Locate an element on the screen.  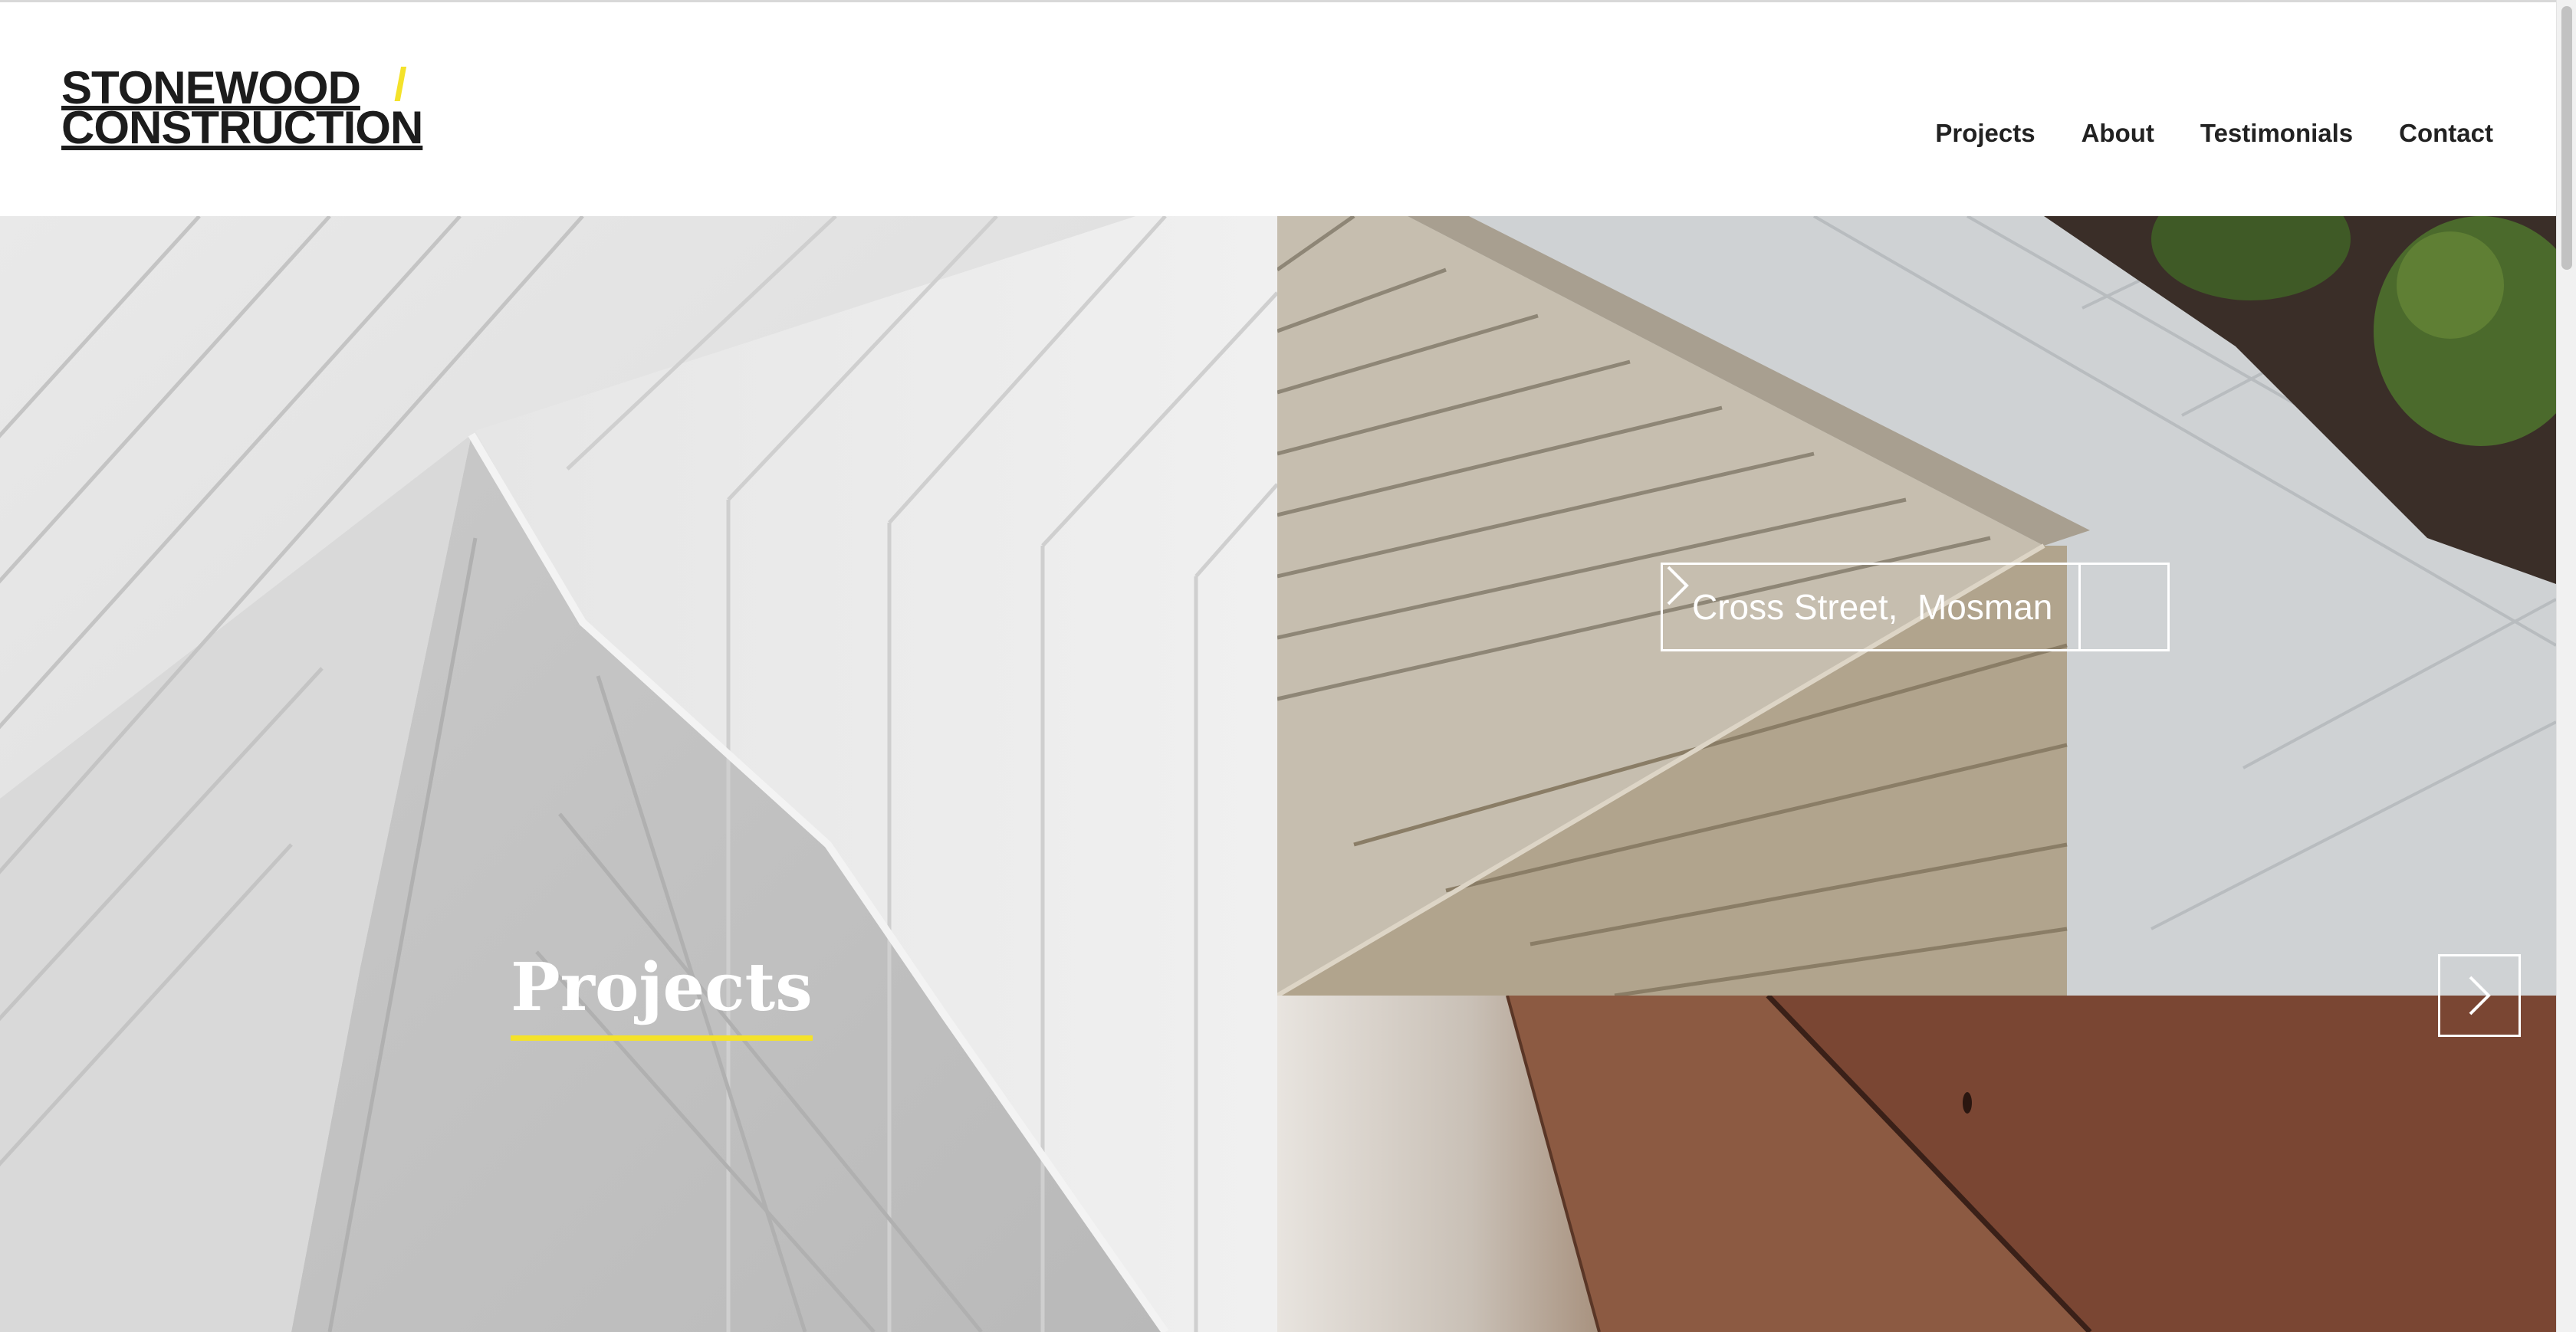
dark-timber-photo is located at coordinates (1916, 1164).